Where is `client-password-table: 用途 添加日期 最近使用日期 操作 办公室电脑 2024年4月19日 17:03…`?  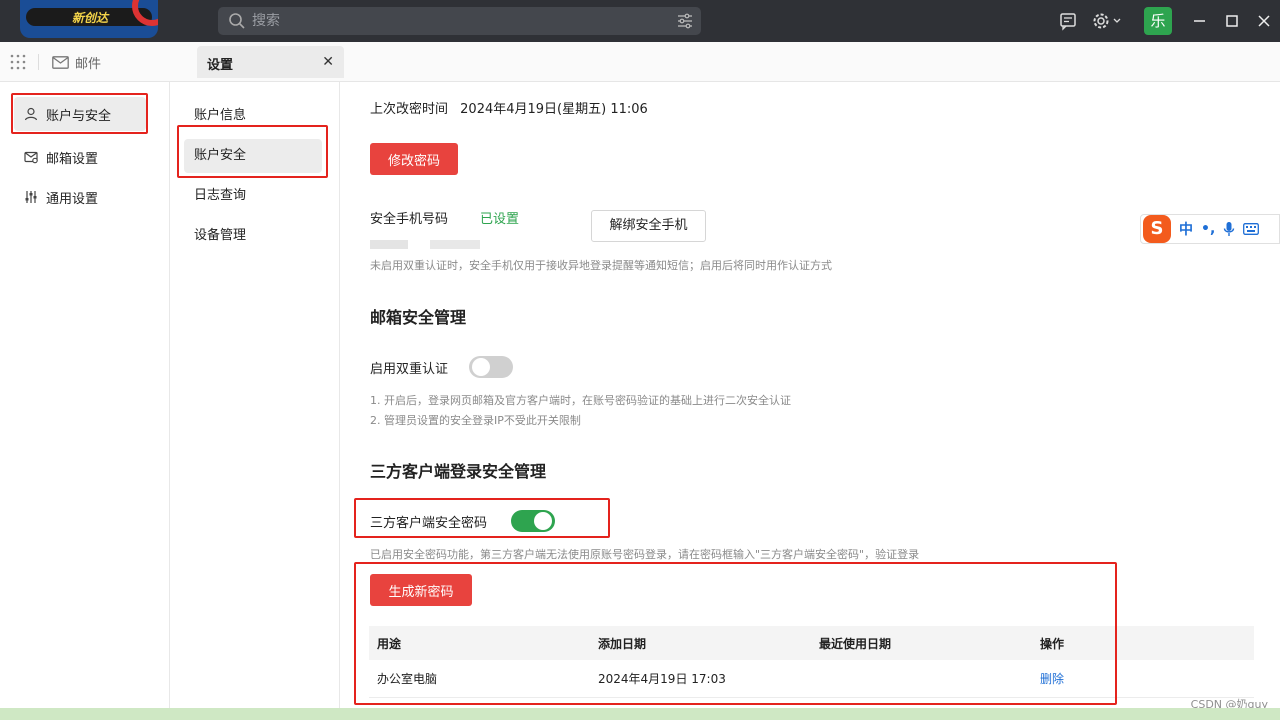
client-password-table: 用途 添加日期 最近使用日期 操作 办公室电脑 2024年4月19日 17:03… is located at coordinates (811, 662).